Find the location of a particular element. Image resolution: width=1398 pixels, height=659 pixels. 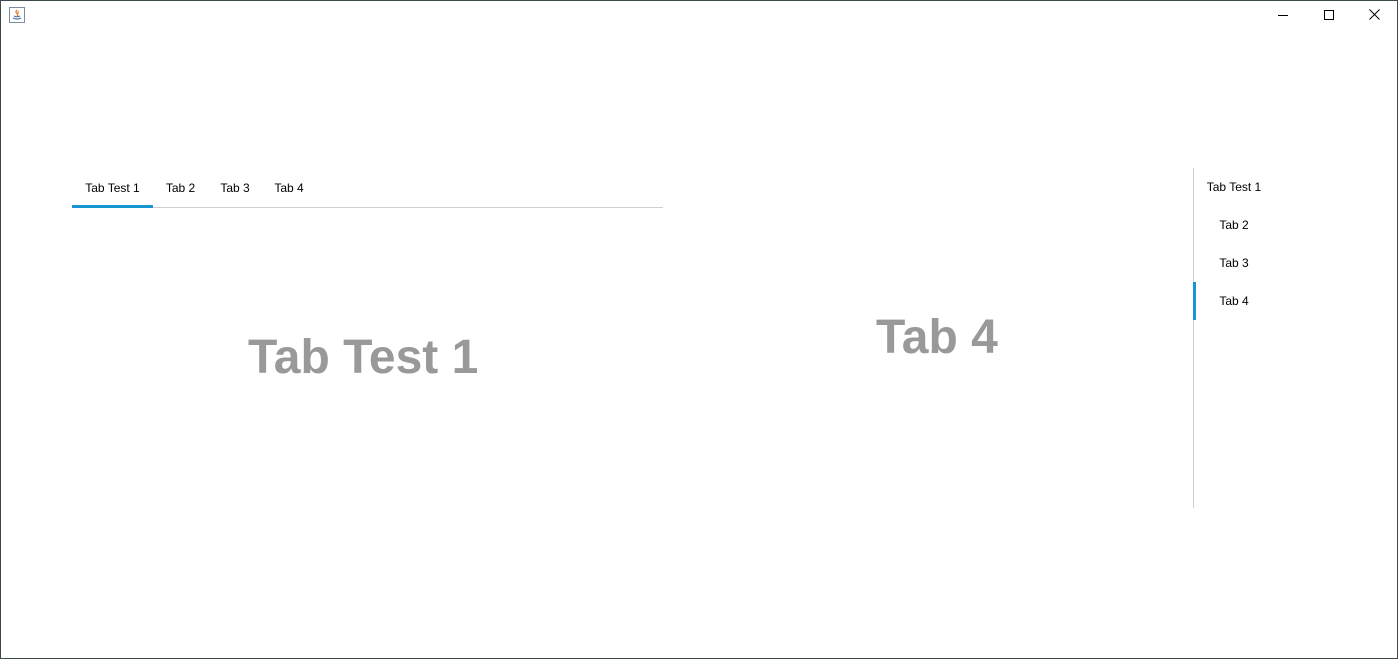

right-tab-tab-2: Tab 2 is located at coordinates (1234, 225).